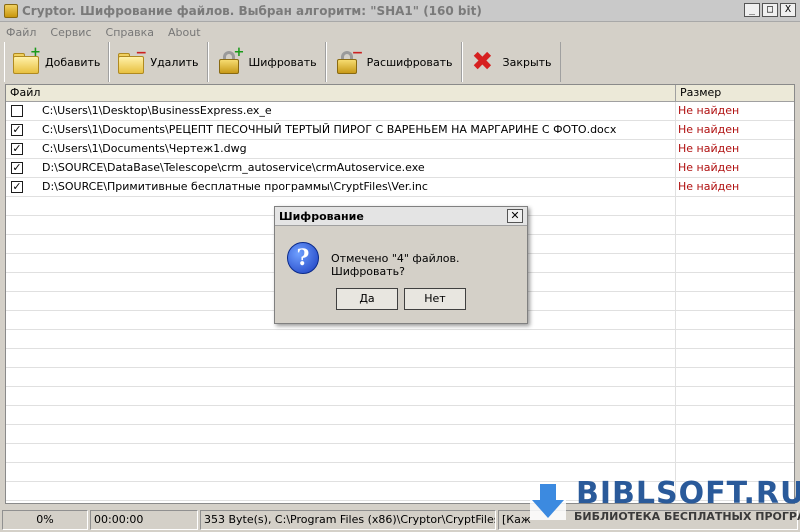 The height and width of the screenshot is (532, 800). What do you see at coordinates (367, 299) in the screenshot?
I see `yes-button: Да` at bounding box center [367, 299].